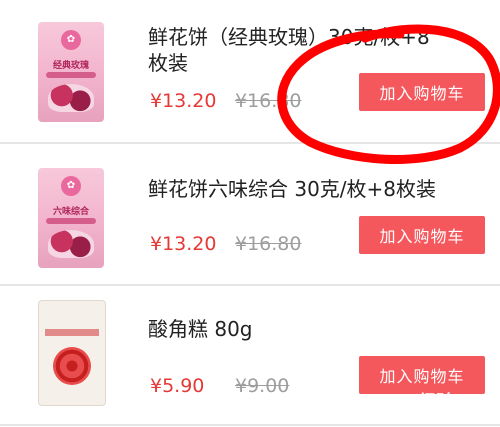 This screenshot has width=500, height=427. I want to click on product-name: 鲜花饼六味综合 30克/枚+8枚装, so click(318, 189).